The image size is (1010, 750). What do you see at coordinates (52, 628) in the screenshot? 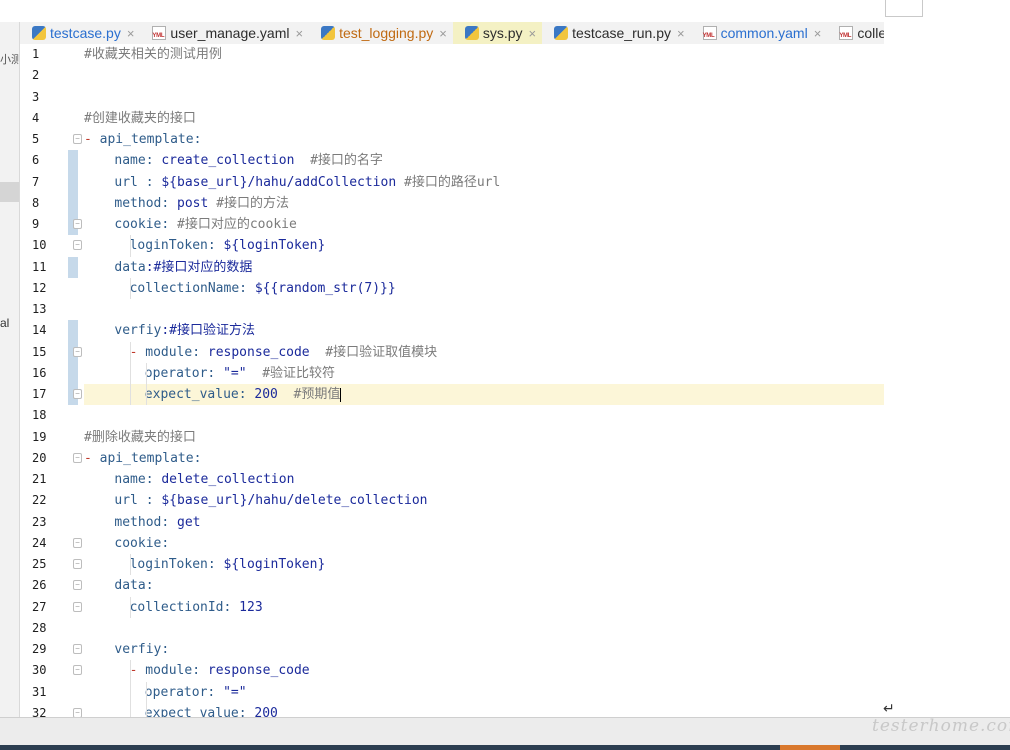
I see `gutter-line: 28` at bounding box center [52, 628].